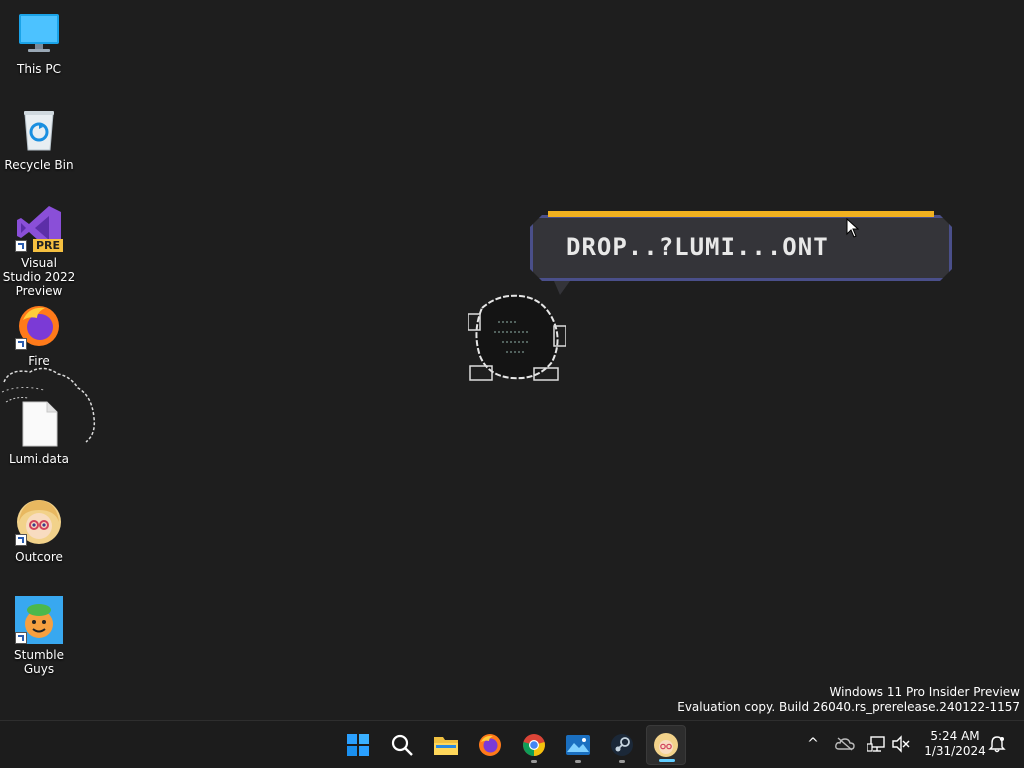  I want to click on tray-notifications, so click(997, 744).